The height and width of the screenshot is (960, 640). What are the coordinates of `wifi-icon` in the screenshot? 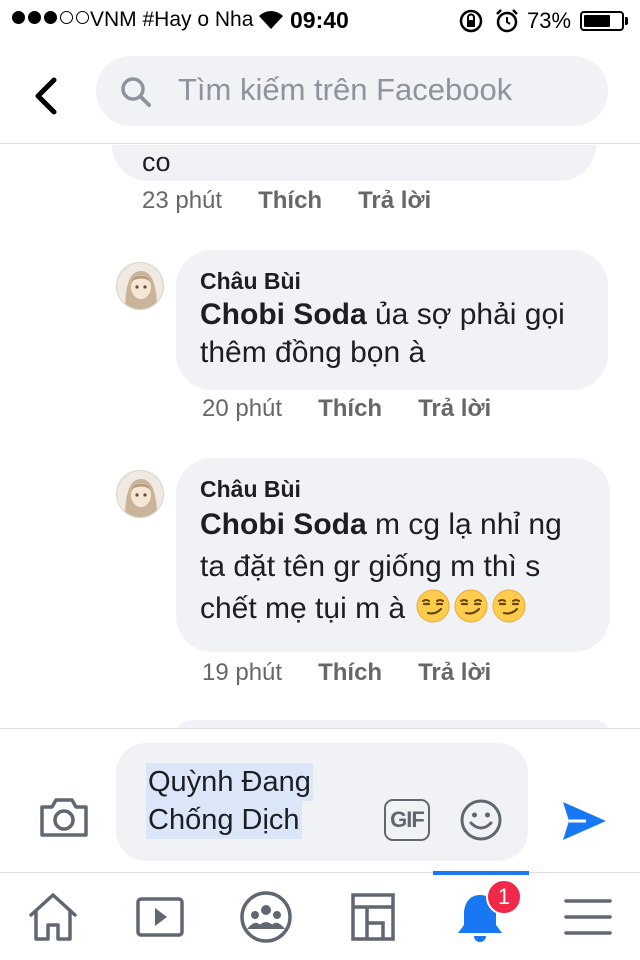 It's located at (271, 20).